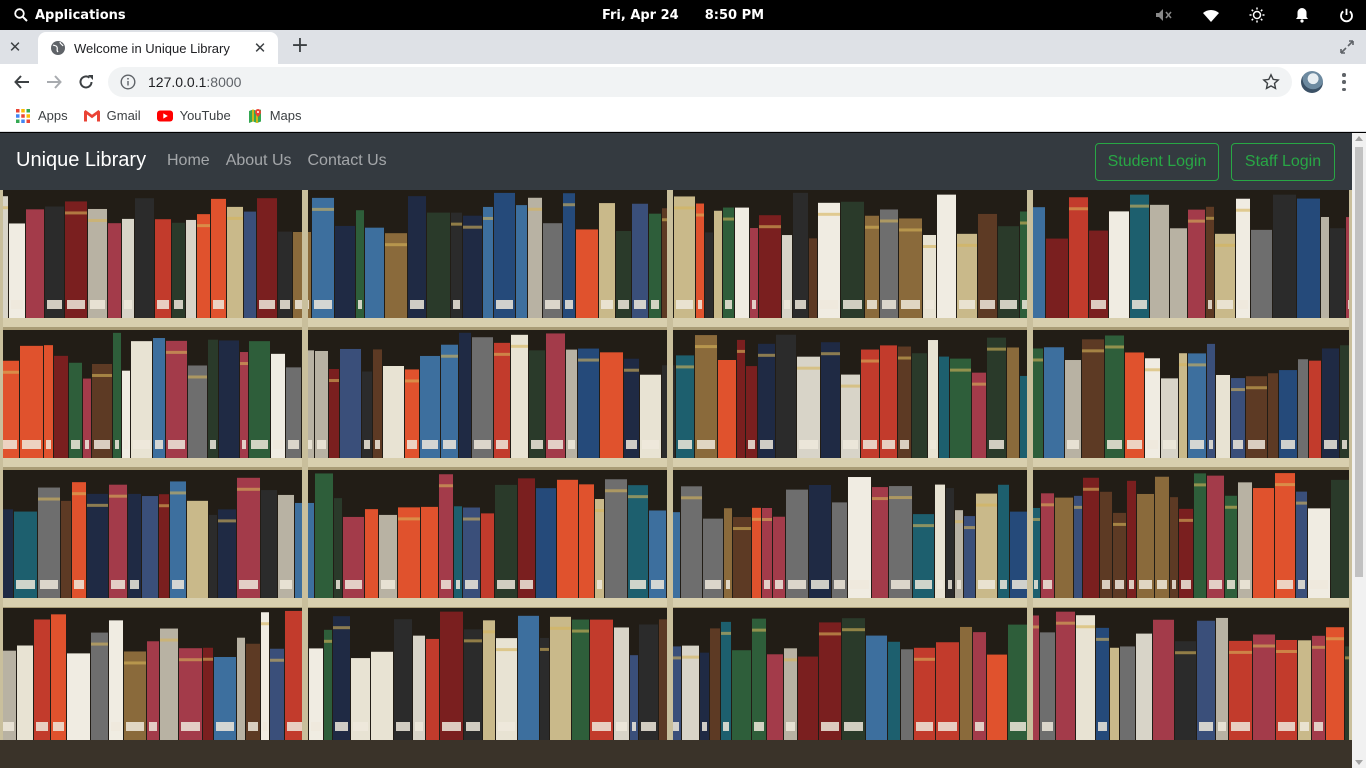 The height and width of the screenshot is (768, 1366). What do you see at coordinates (1283, 162) in the screenshot?
I see `staff-login-button: Staff Login` at bounding box center [1283, 162].